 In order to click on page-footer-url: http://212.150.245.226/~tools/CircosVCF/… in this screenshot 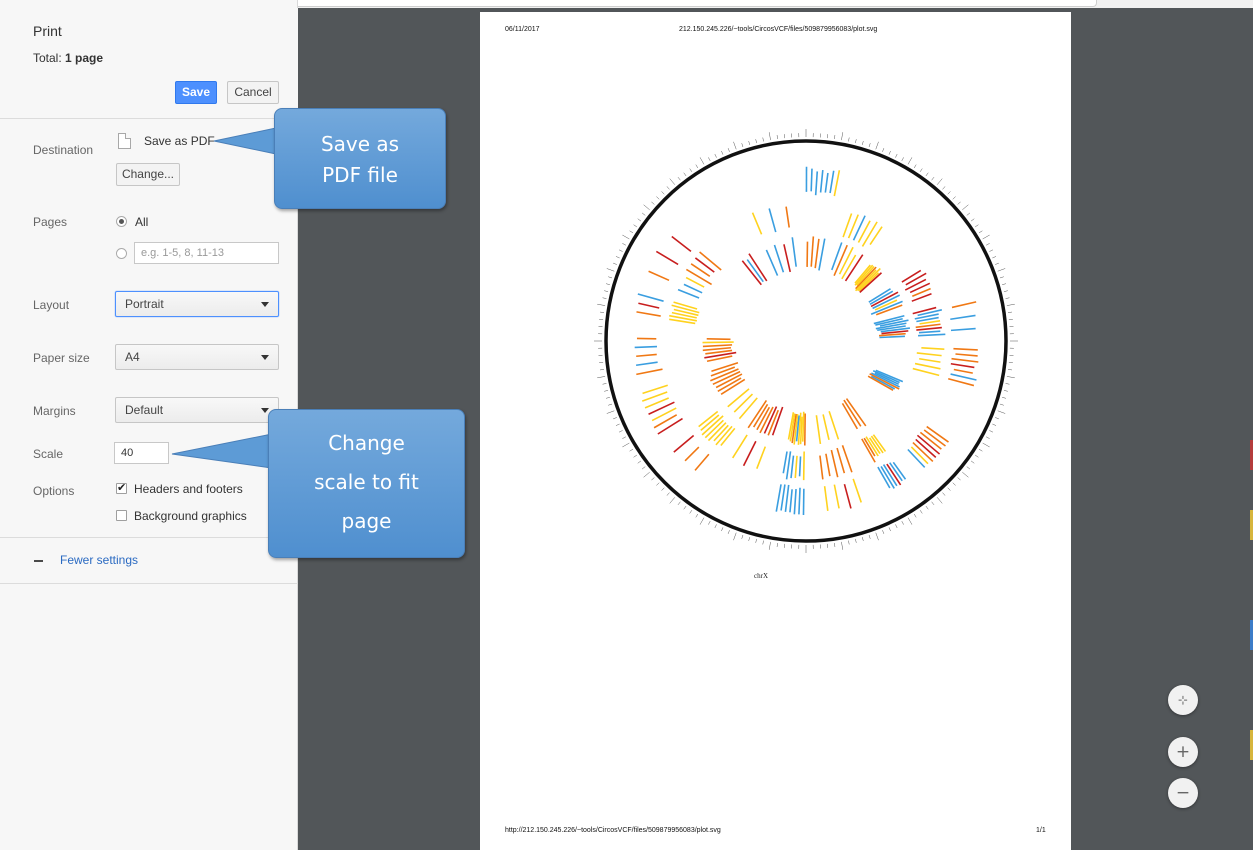, I will do `click(613, 830)`.